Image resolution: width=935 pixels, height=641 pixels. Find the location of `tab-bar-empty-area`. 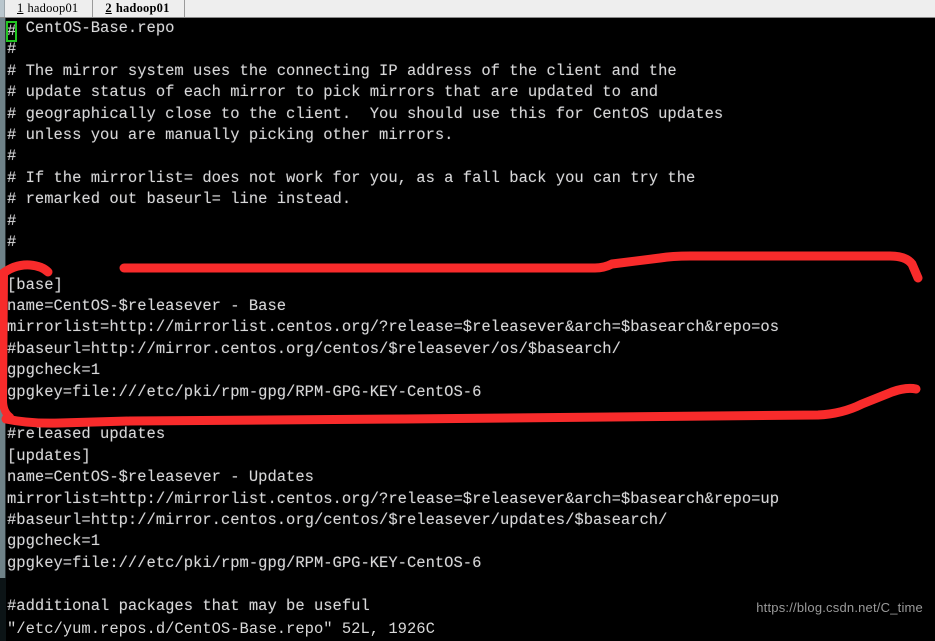

tab-bar-empty-area is located at coordinates (559, 8).